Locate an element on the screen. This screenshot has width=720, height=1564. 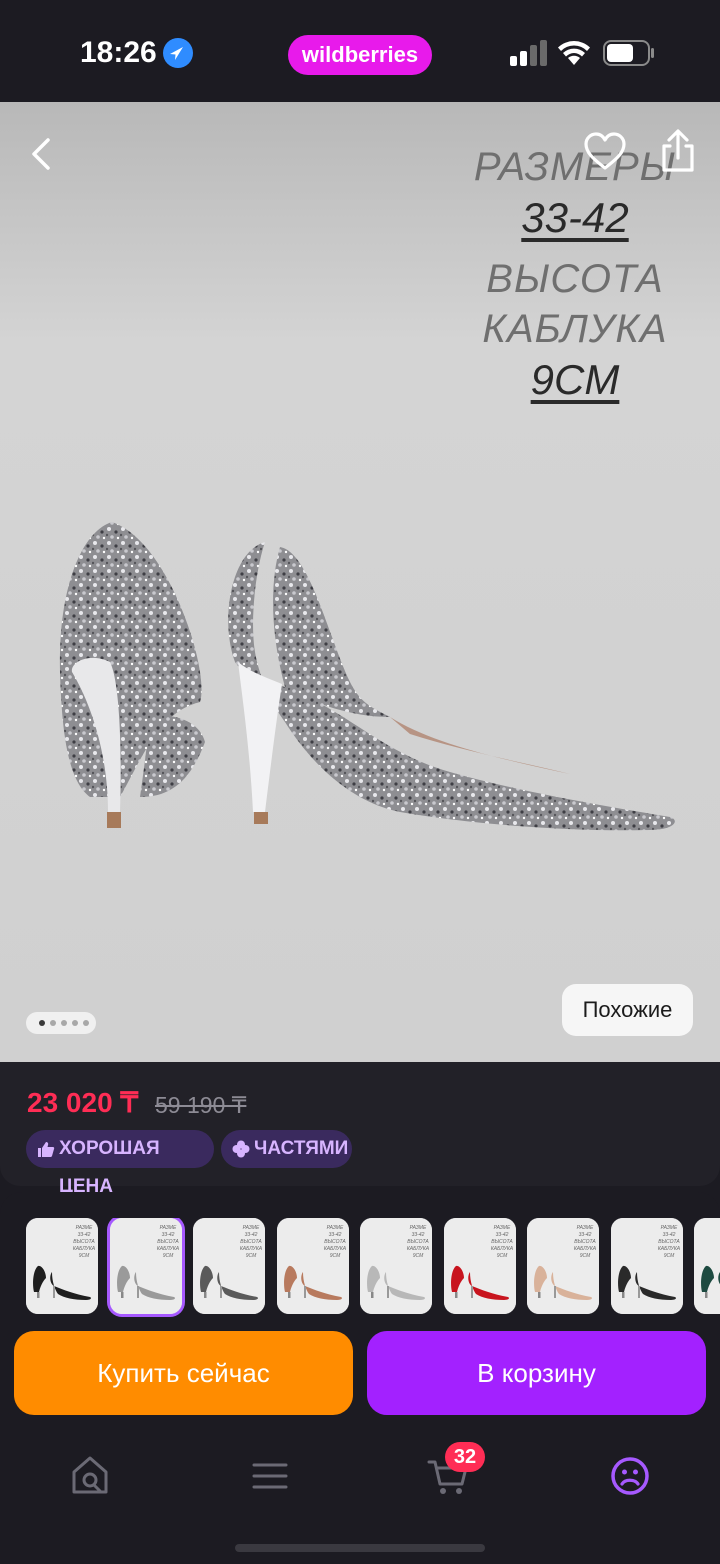
good-price-badge: ХОРОШАЯ ЦЕНА is located at coordinates (120, 1163).